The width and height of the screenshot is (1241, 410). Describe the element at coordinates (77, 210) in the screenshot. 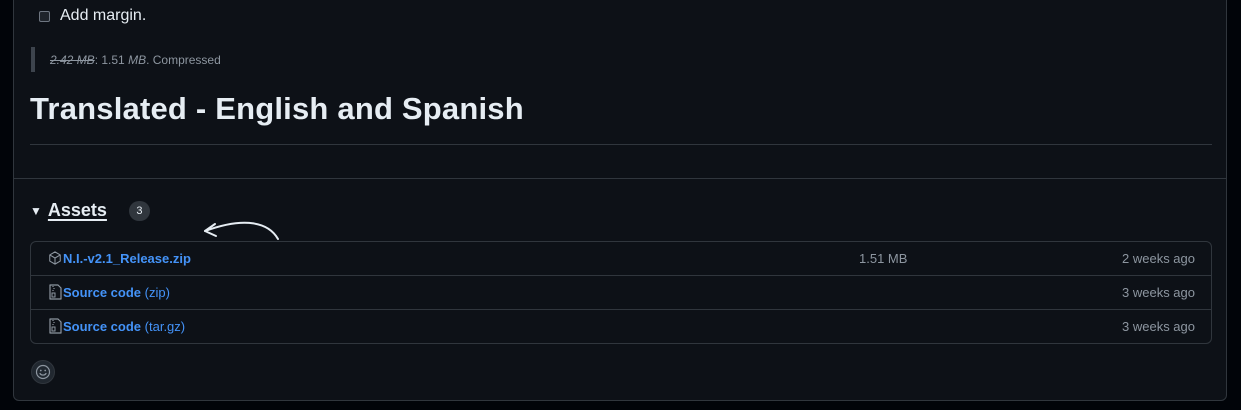

I see `assets-heading: Assets` at that location.